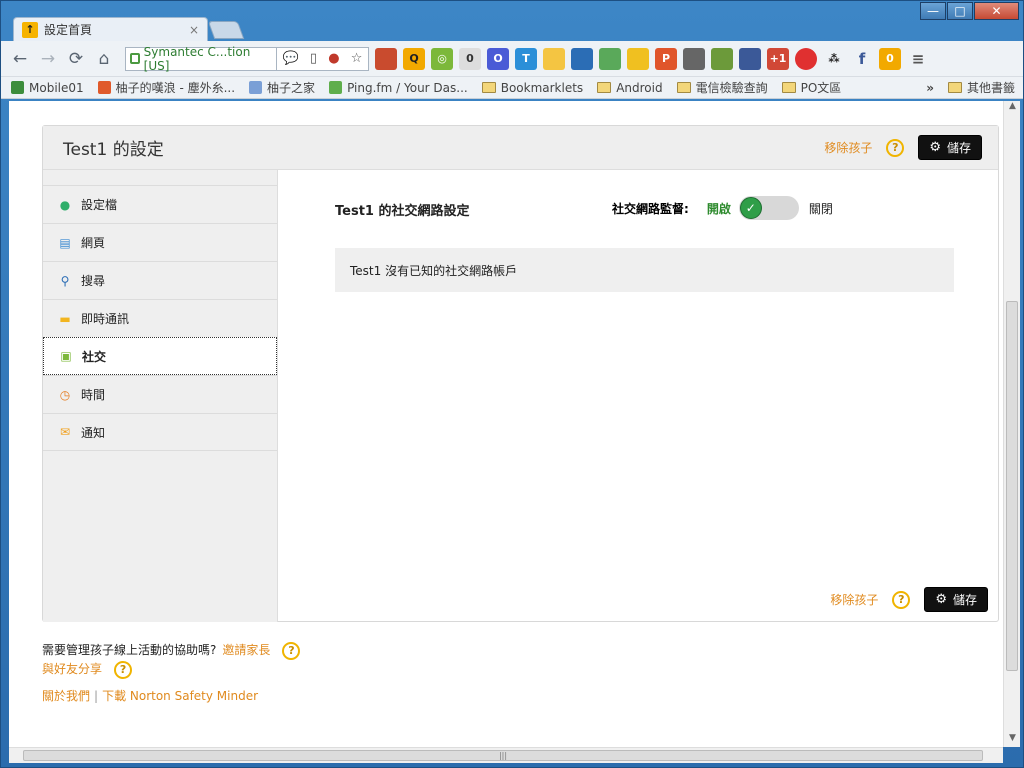  Describe the element at coordinates (811, 87) in the screenshot. I see `bookmark-item: PO文區` at that location.